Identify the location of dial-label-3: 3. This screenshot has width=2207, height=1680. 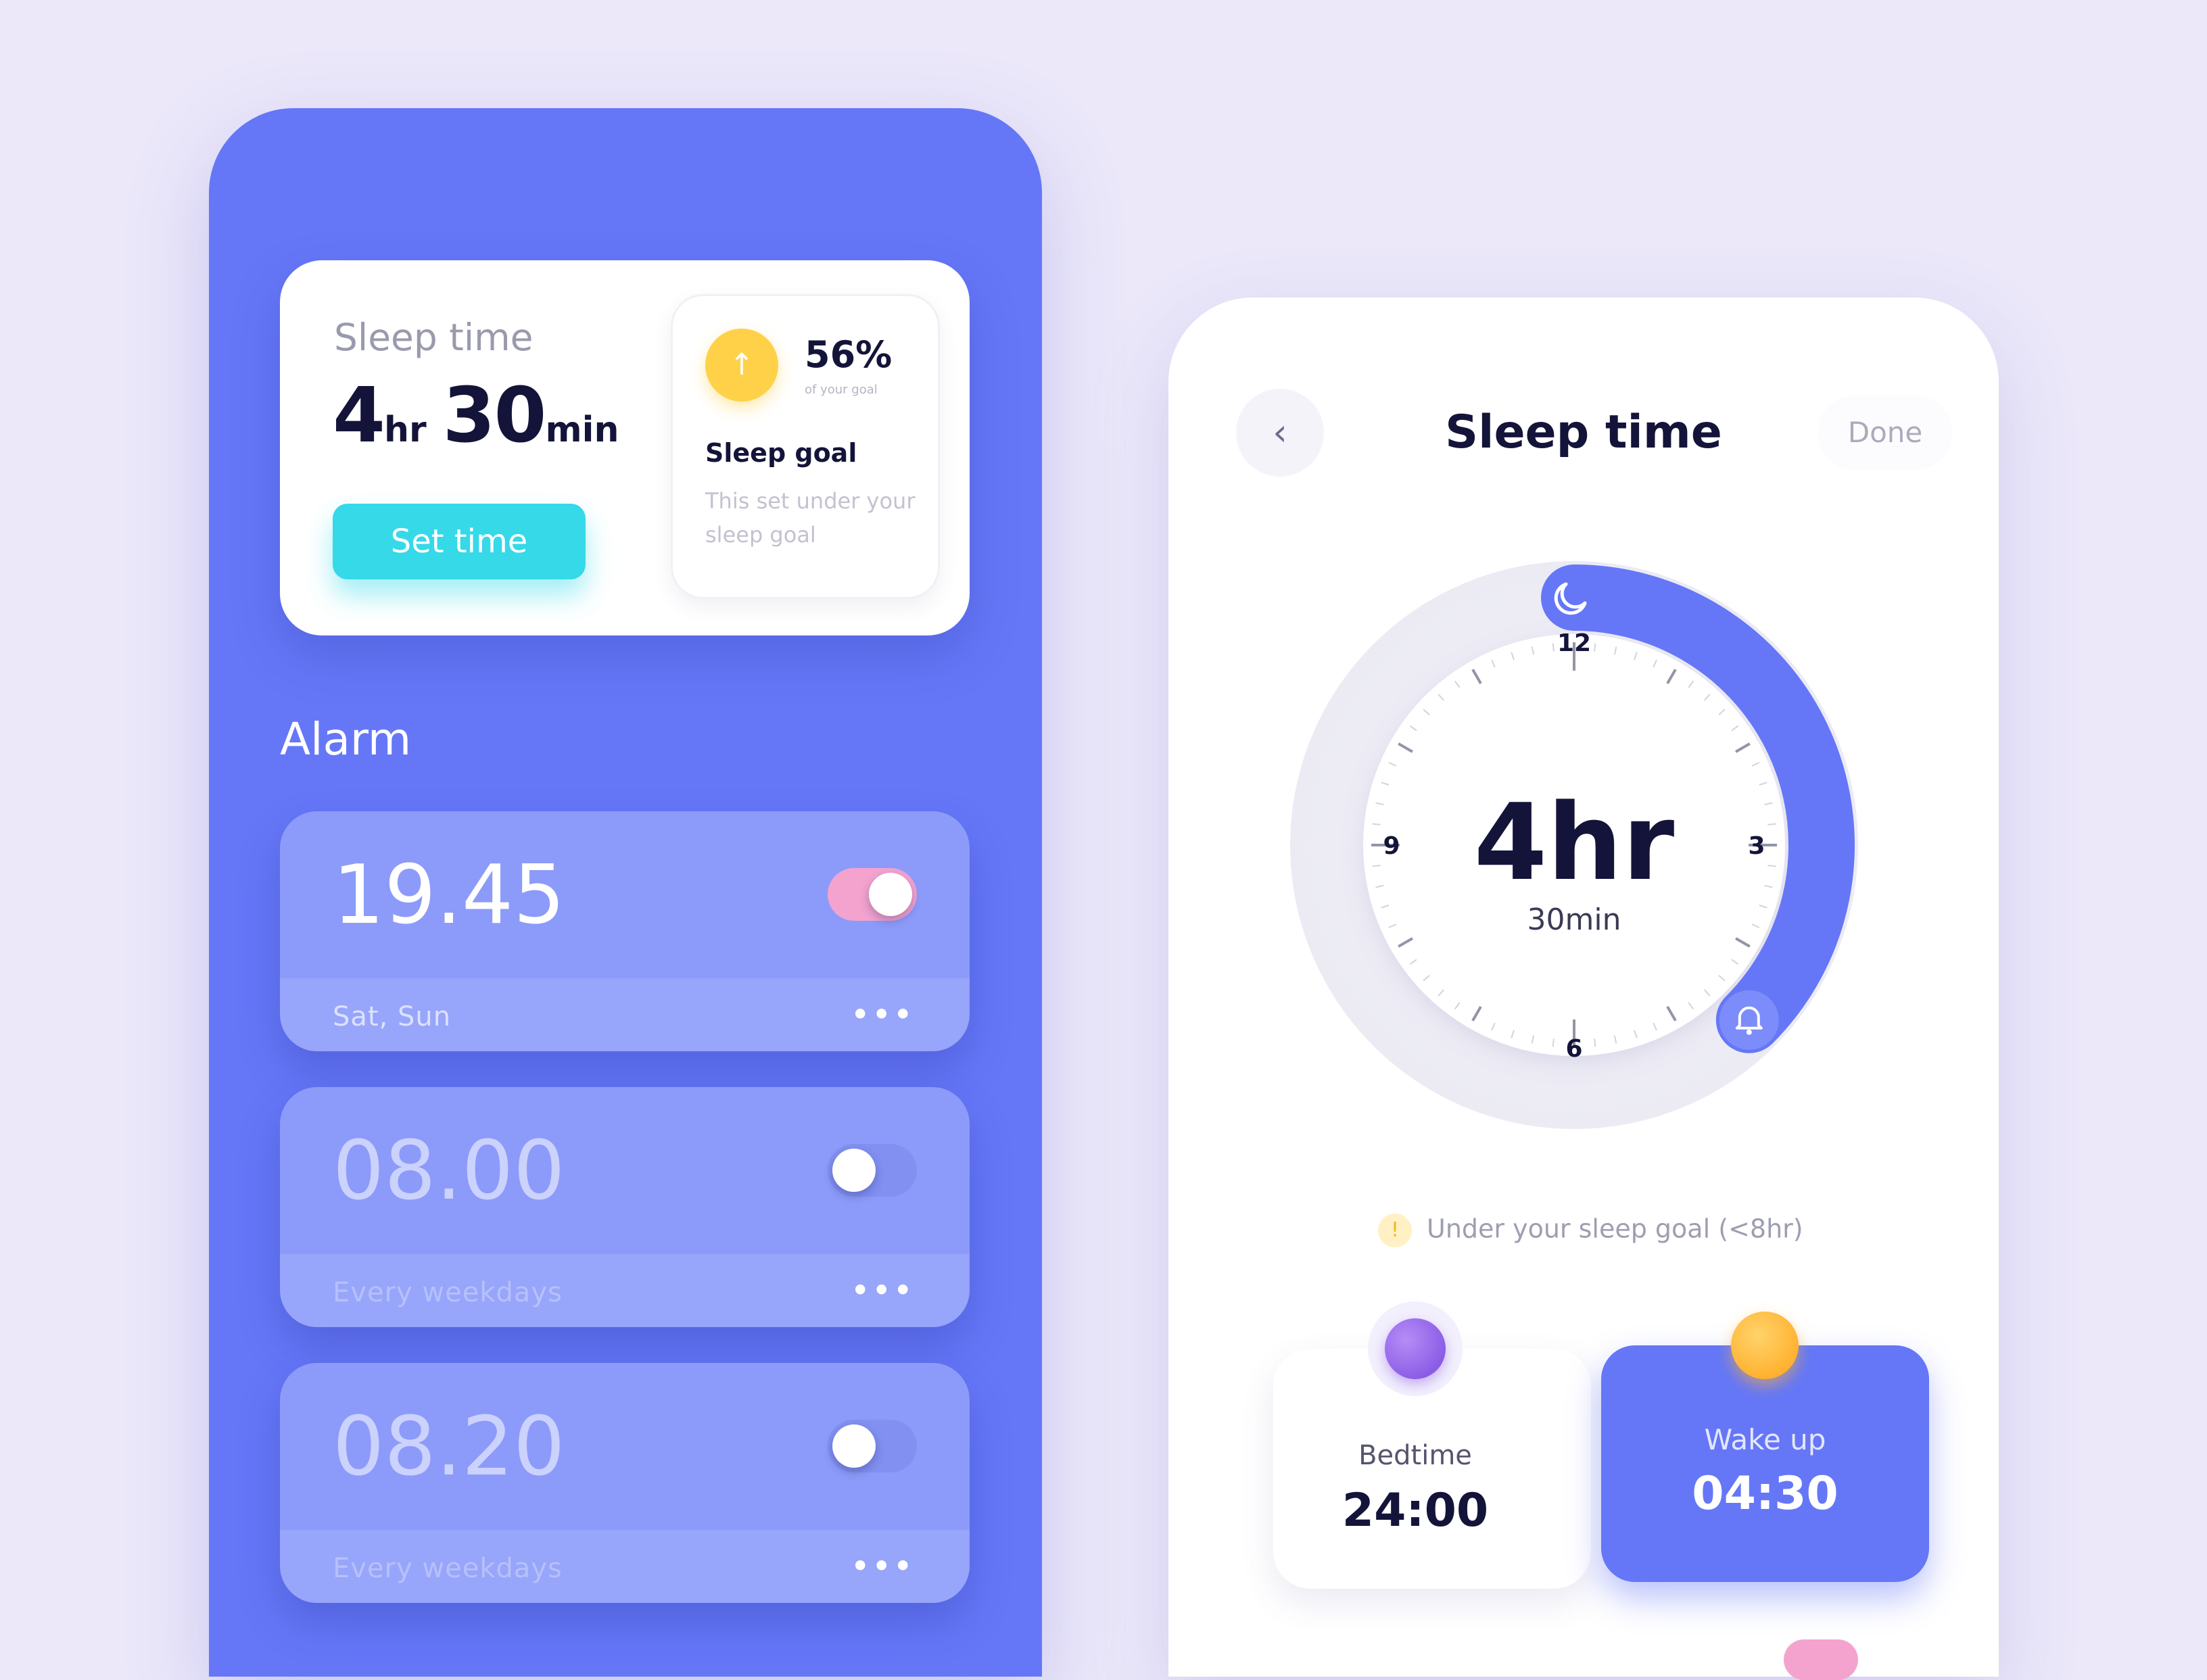
(1756, 846).